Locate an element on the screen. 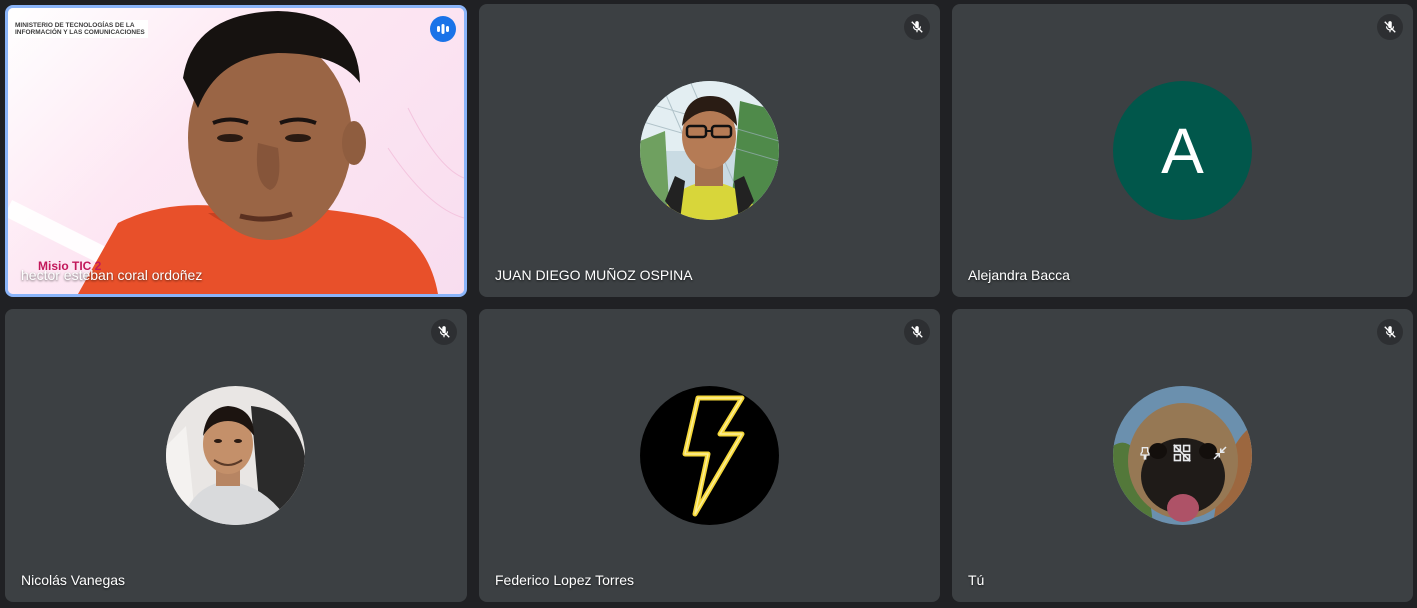 The width and height of the screenshot is (1417, 608). lightning-bolt-icon is located at coordinates (709, 455).